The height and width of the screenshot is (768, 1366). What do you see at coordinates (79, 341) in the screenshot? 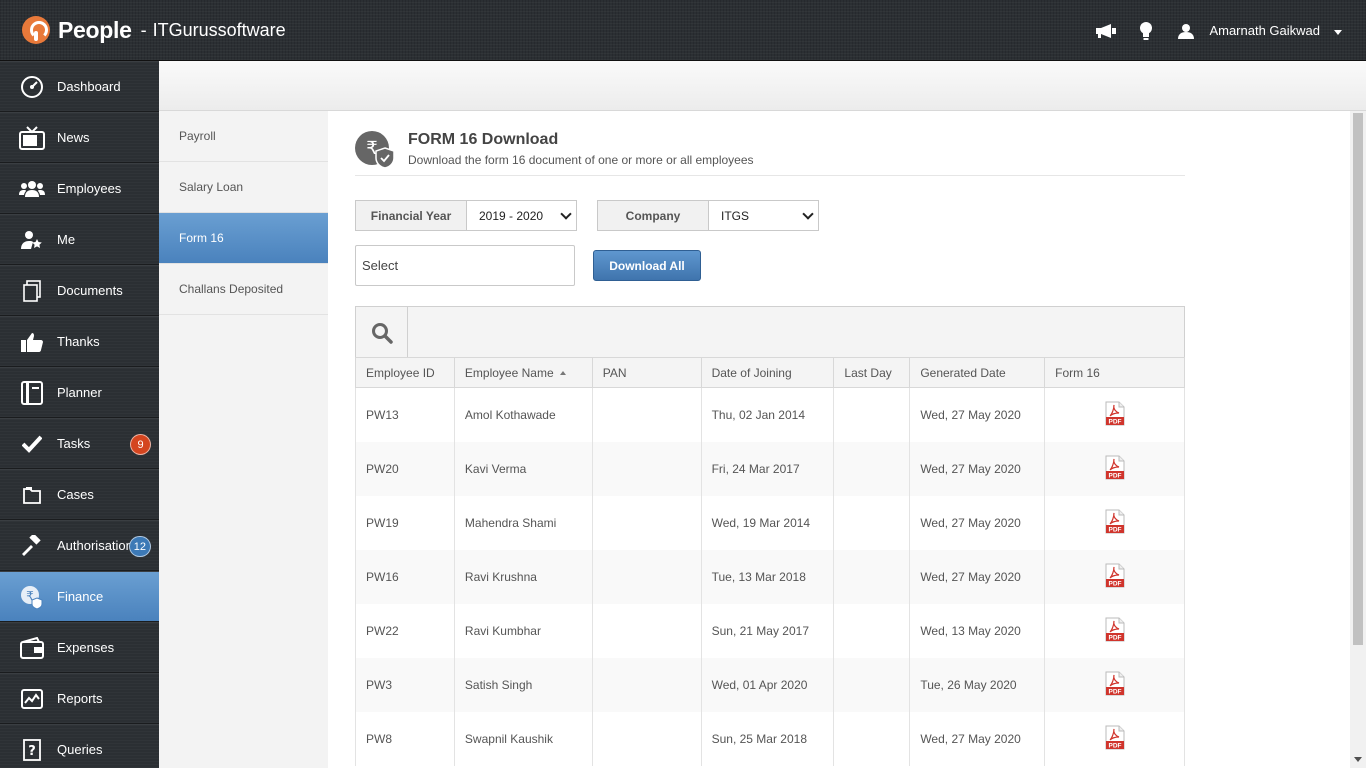
I see `nav-item-thanks: Thanks` at bounding box center [79, 341].